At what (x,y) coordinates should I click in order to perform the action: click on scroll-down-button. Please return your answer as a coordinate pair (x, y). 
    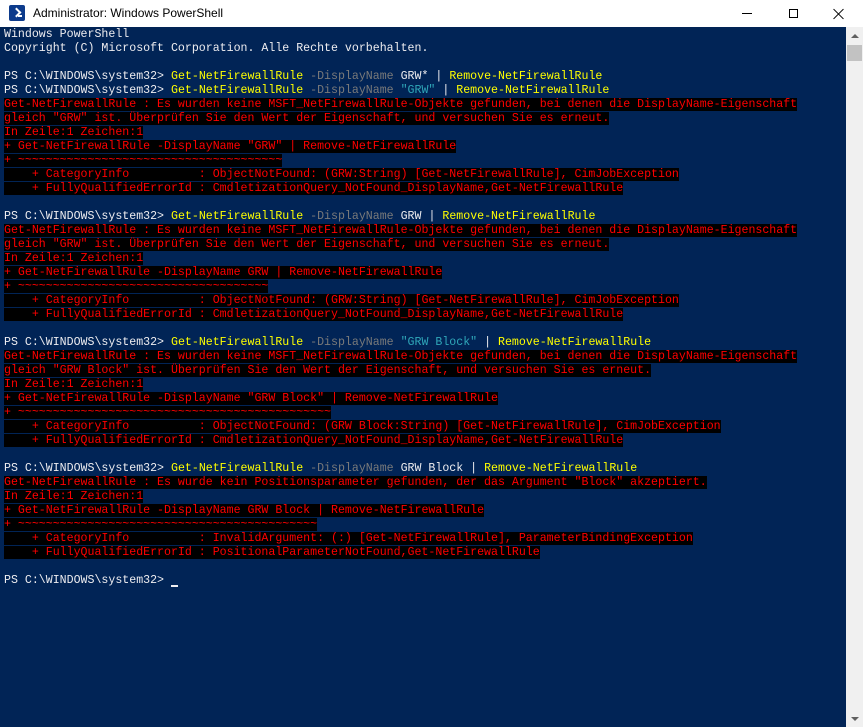
    Looking at the image, I should click on (854, 718).